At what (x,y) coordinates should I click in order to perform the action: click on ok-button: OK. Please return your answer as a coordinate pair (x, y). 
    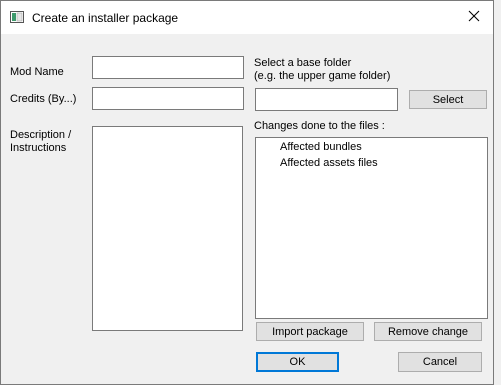
    Looking at the image, I should click on (297, 362).